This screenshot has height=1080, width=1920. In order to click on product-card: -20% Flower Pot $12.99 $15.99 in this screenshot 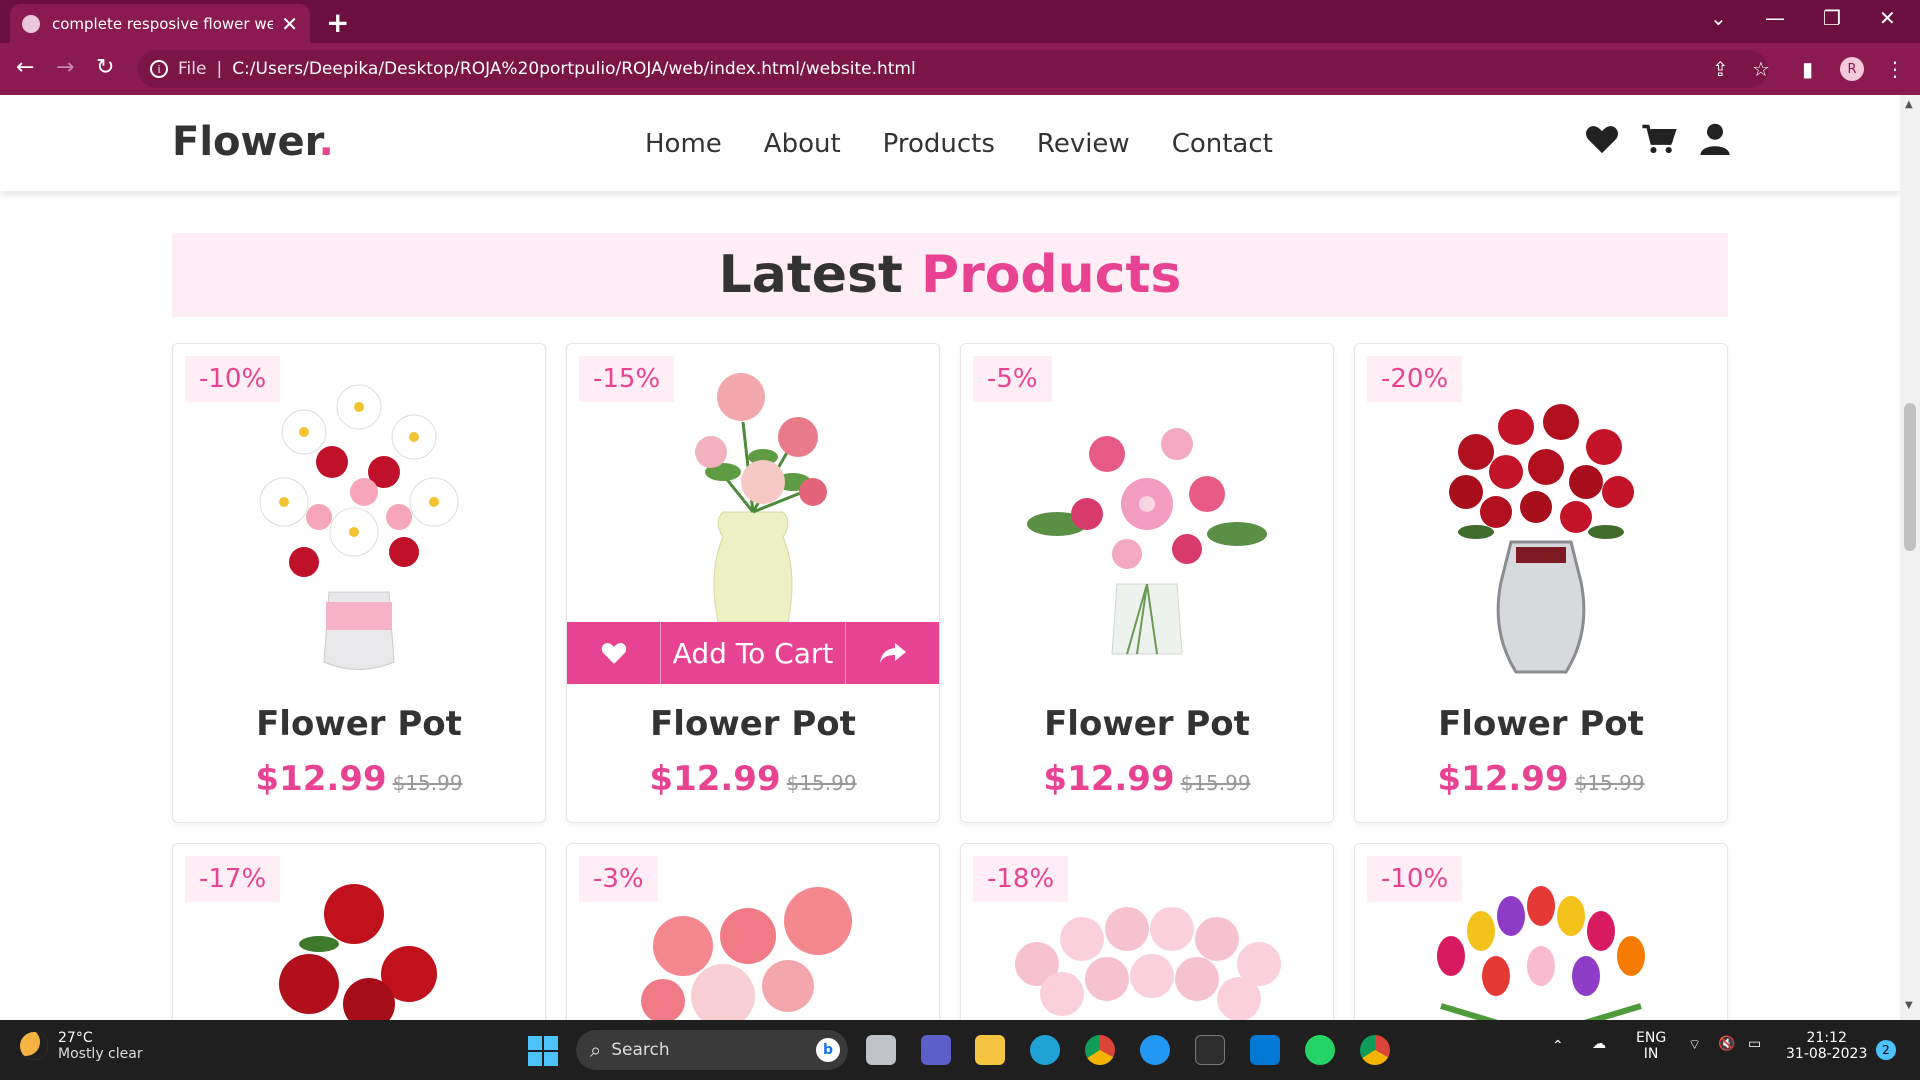, I will do `click(1541, 583)`.